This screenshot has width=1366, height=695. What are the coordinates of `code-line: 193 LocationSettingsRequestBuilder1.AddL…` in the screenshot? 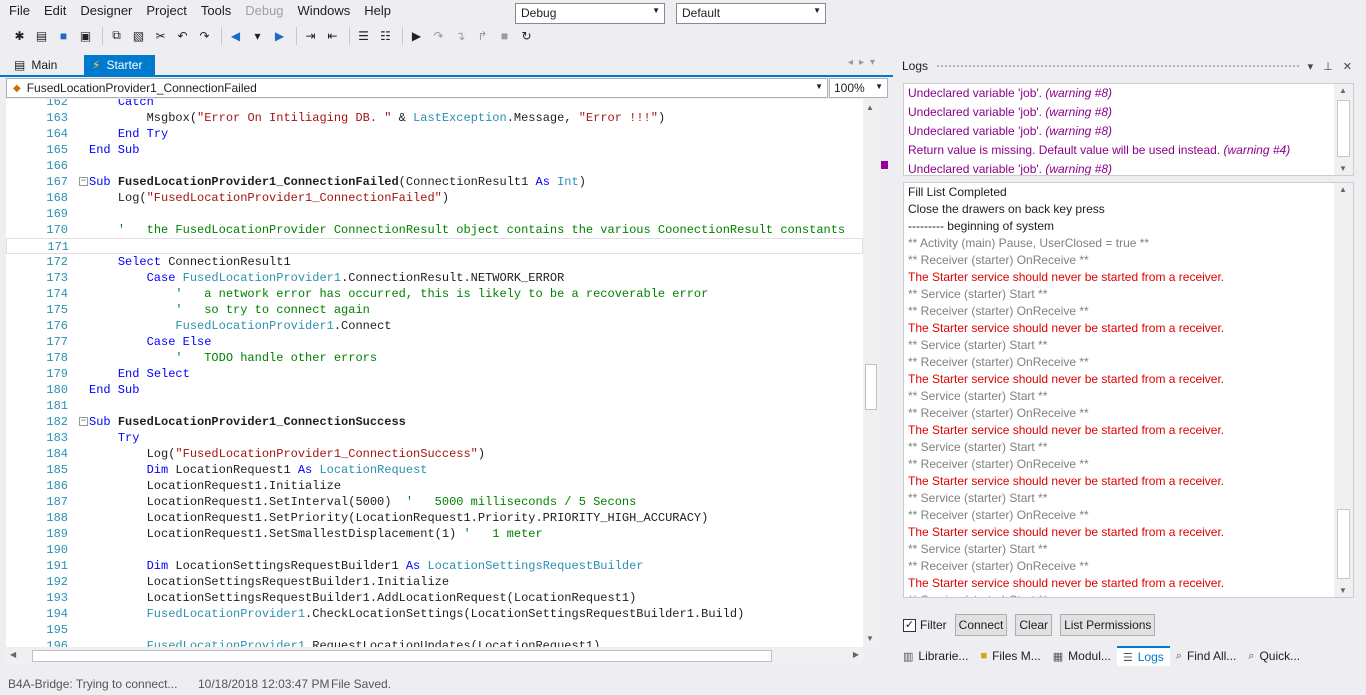 It's located at (434, 598).